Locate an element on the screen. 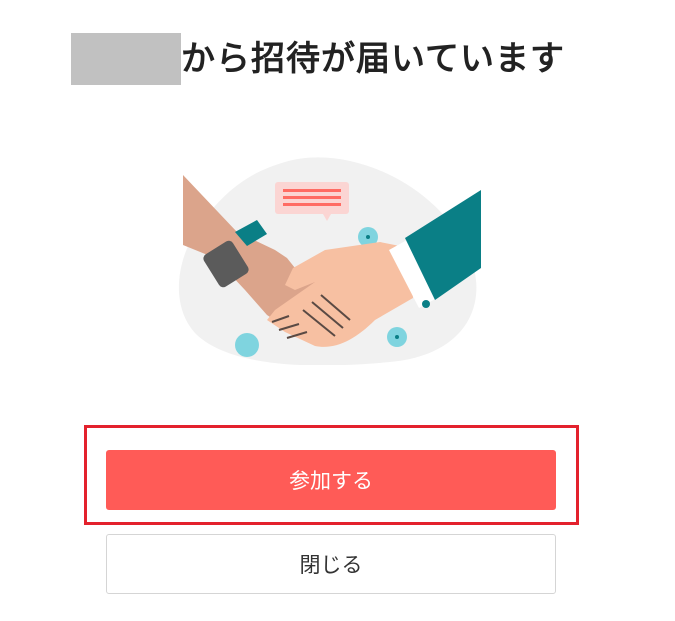 The image size is (675, 621). join-button-label: 参加する is located at coordinates (331, 481).